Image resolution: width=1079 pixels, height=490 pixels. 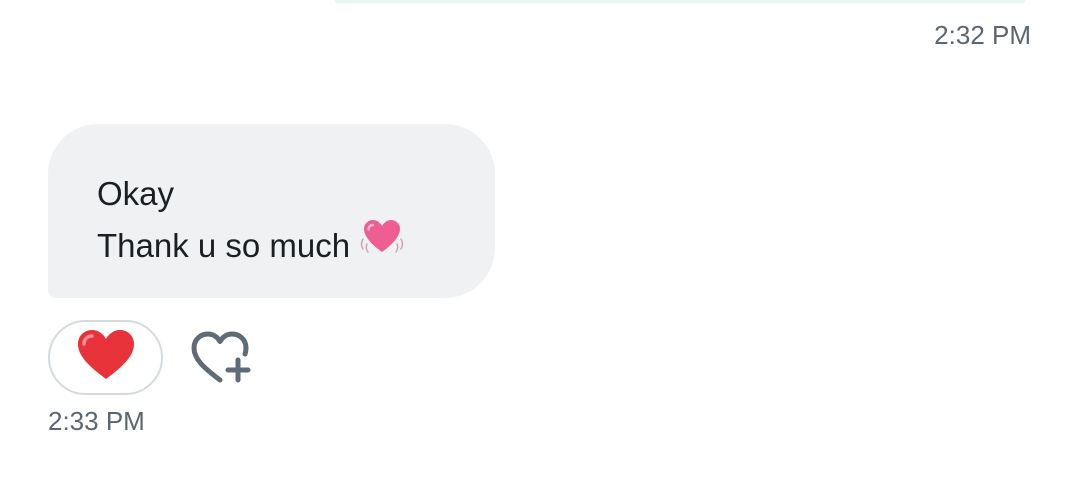 I want to click on received-message-timestamp: 2:33 PM, so click(x=96, y=421).